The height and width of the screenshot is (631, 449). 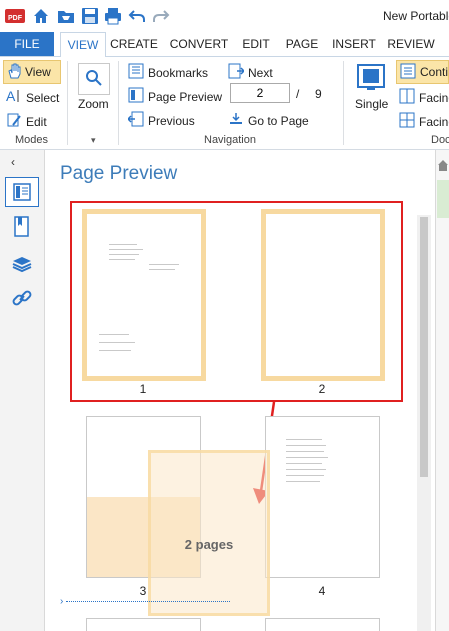 What do you see at coordinates (440, 140) in the screenshot?
I see `document-group-label: Doc` at bounding box center [440, 140].